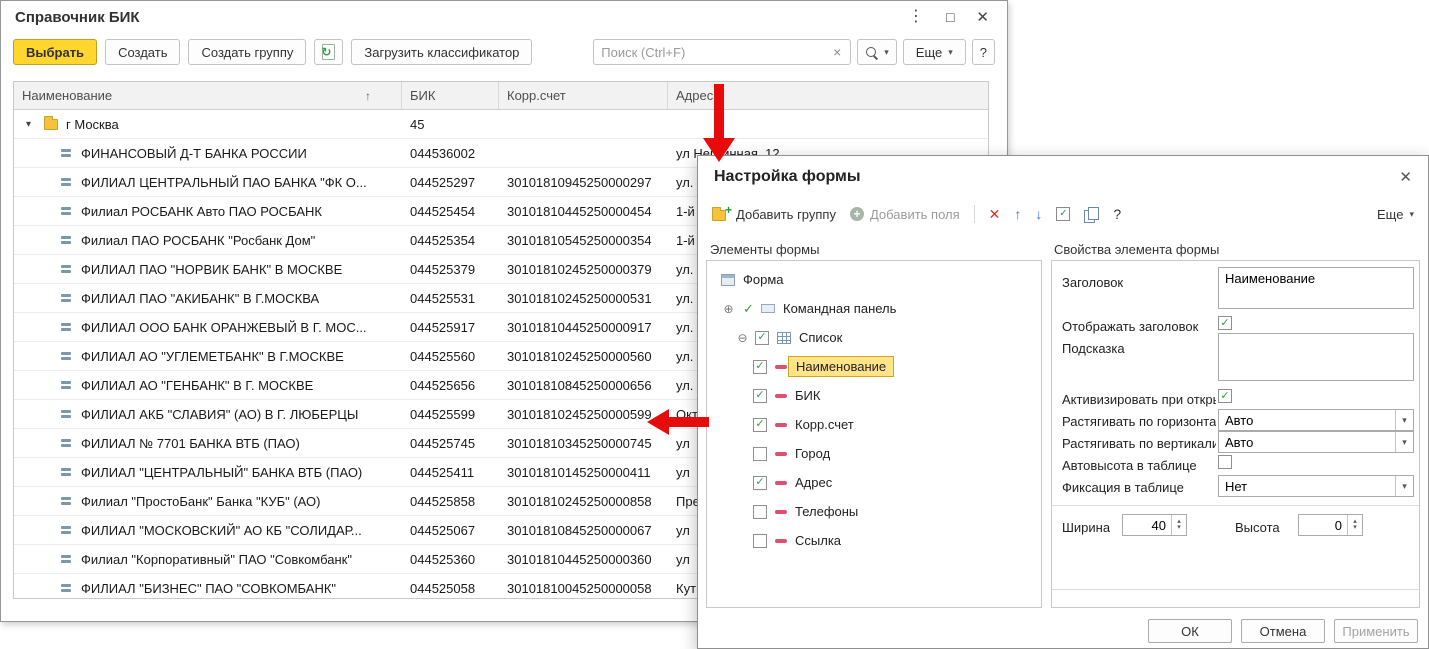  I want to click on tree-field-ssylka: Ссылка, so click(874, 540).